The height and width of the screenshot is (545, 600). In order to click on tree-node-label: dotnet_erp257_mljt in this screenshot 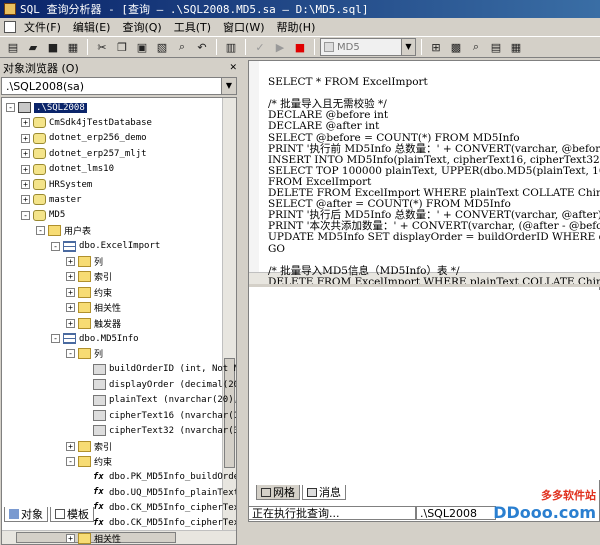, I will do `click(98, 153)`.